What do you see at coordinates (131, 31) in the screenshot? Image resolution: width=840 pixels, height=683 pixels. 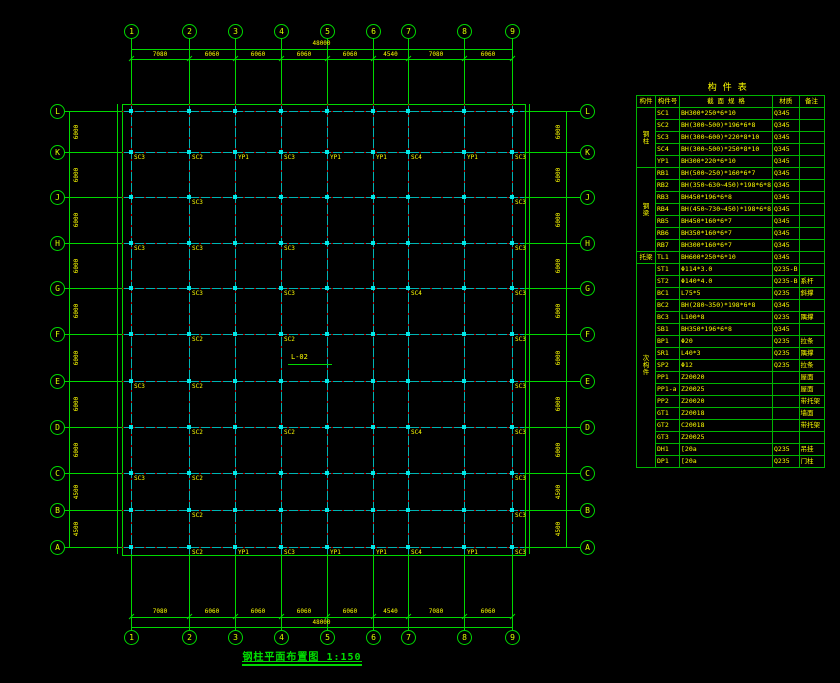 I see `axis-bubble-top-1: 1` at bounding box center [131, 31].